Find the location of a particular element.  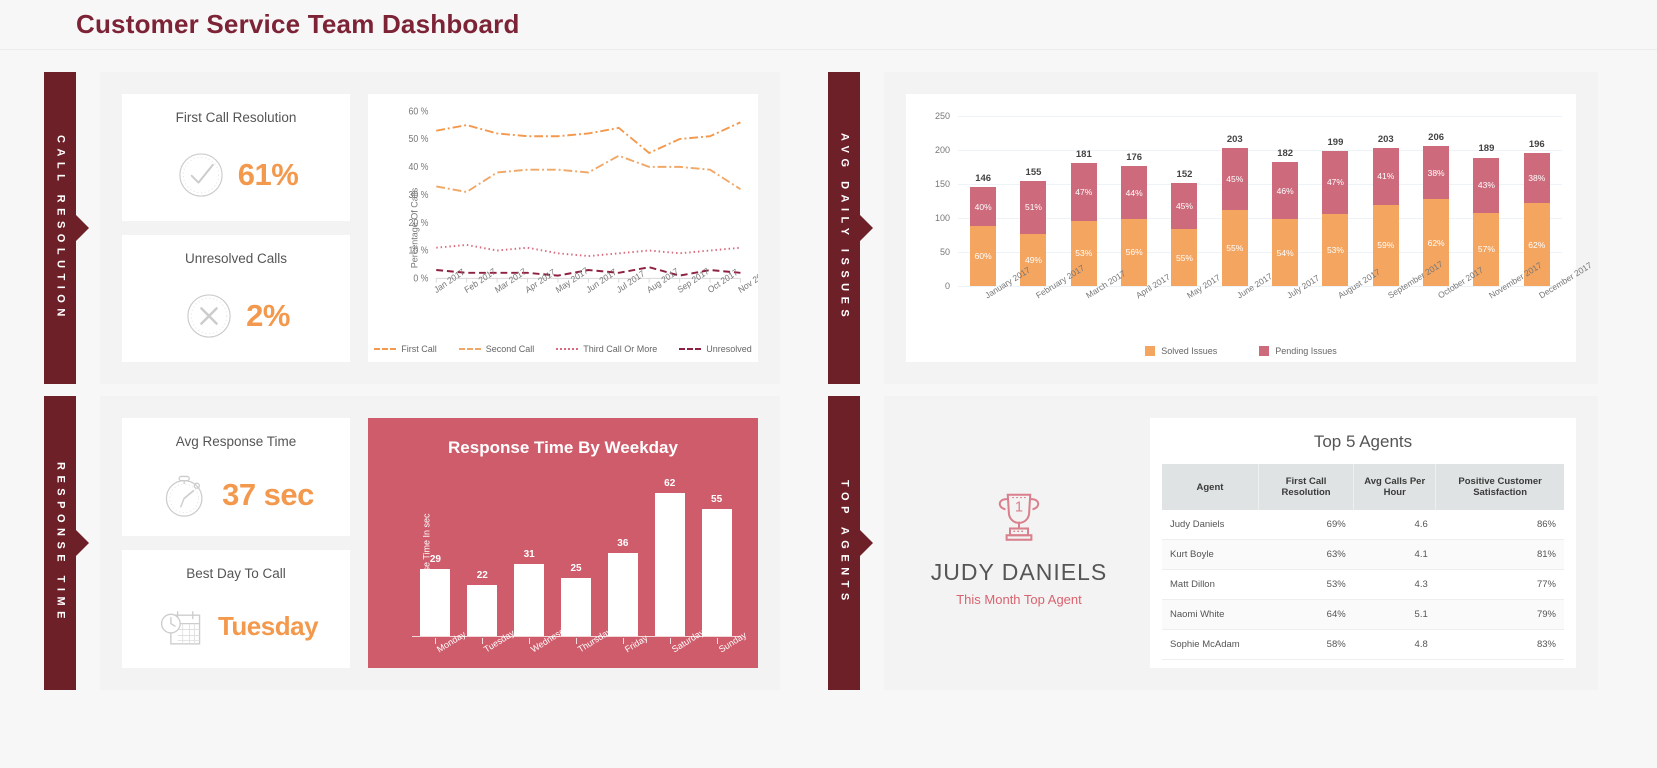

svg-text: Sep 2017 is located at coordinates (693, 281).